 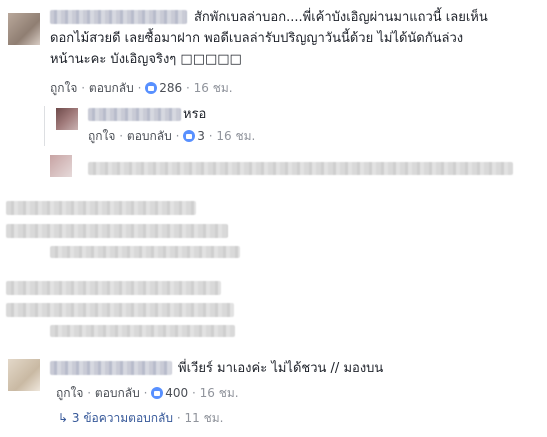 I want to click on comment-text: พี่เวียร์ มาเองค่ะ ไม่ได้ชวน // มองบน, so click(x=281, y=368).